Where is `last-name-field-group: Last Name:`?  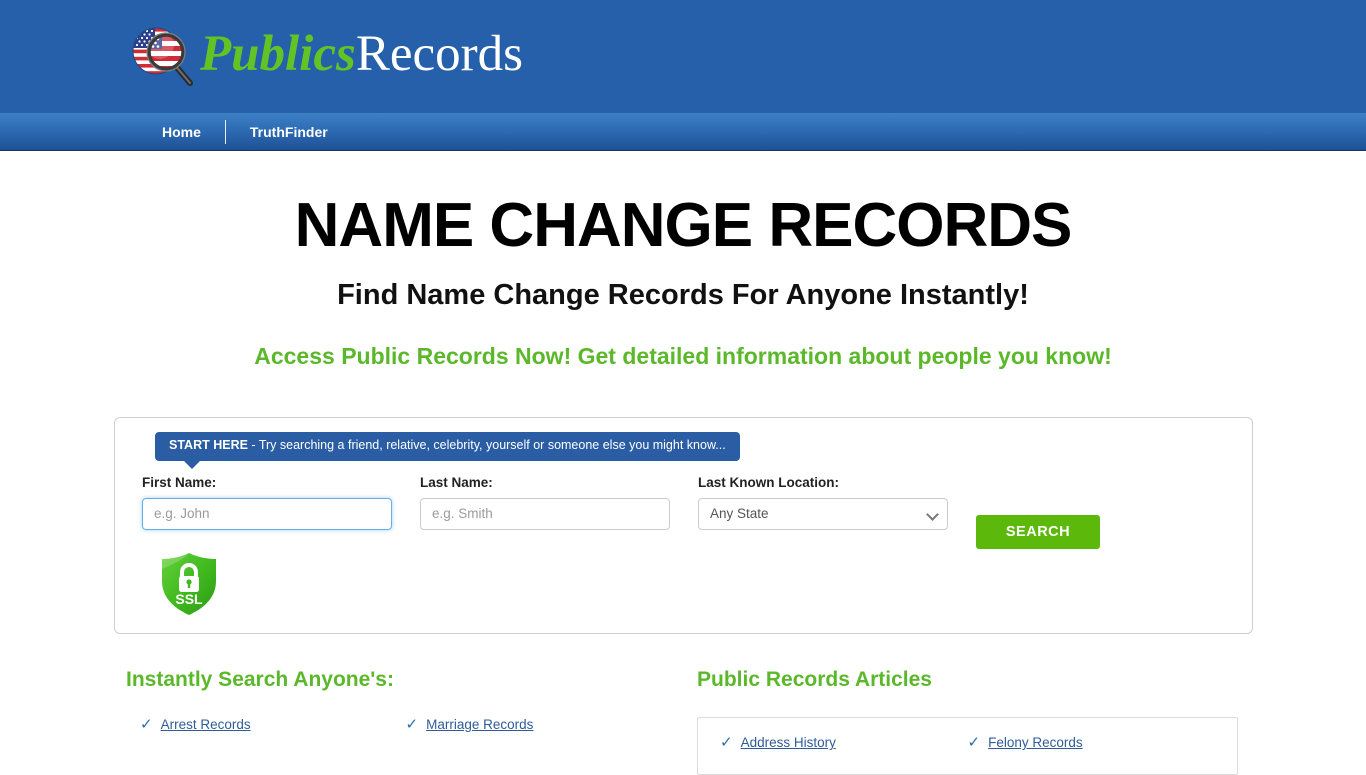
last-name-field-group: Last Name: is located at coordinates (545, 503).